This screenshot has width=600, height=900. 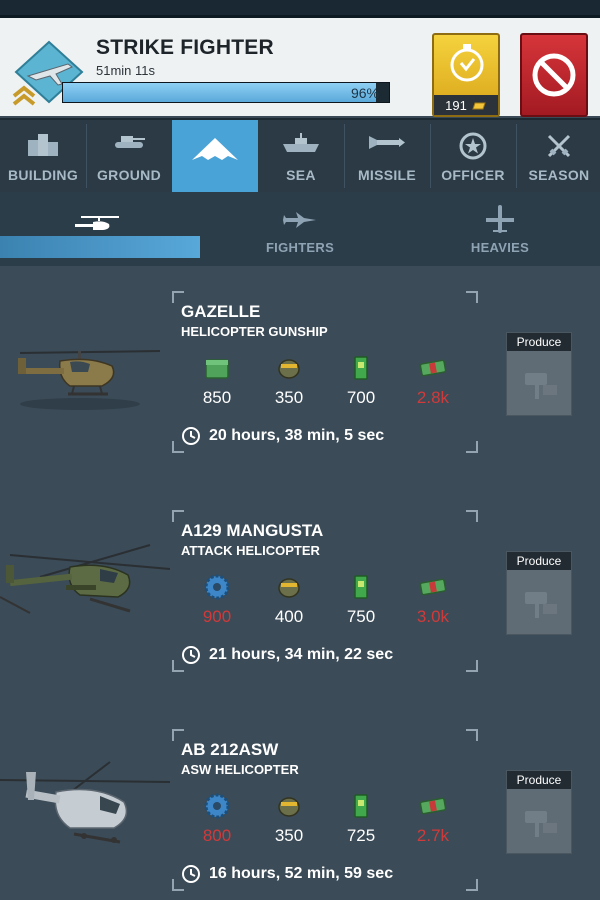 What do you see at coordinates (97, 223) in the screenshot?
I see `helicopter-icon` at bounding box center [97, 223].